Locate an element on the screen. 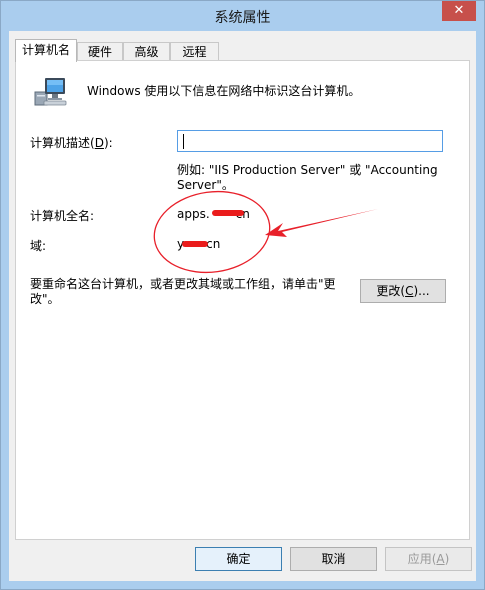  close-icon: ✕ is located at coordinates (459, 10).